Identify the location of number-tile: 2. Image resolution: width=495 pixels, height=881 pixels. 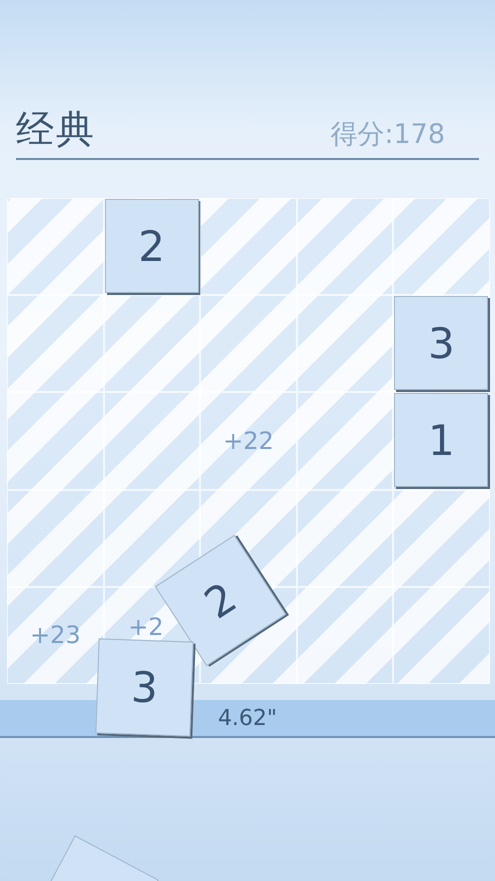
(151, 246).